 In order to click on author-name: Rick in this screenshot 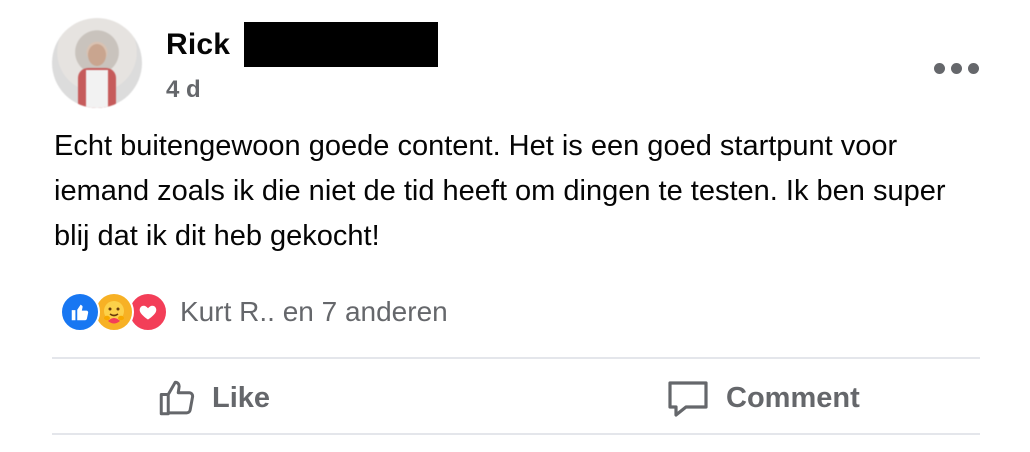, I will do `click(198, 45)`.